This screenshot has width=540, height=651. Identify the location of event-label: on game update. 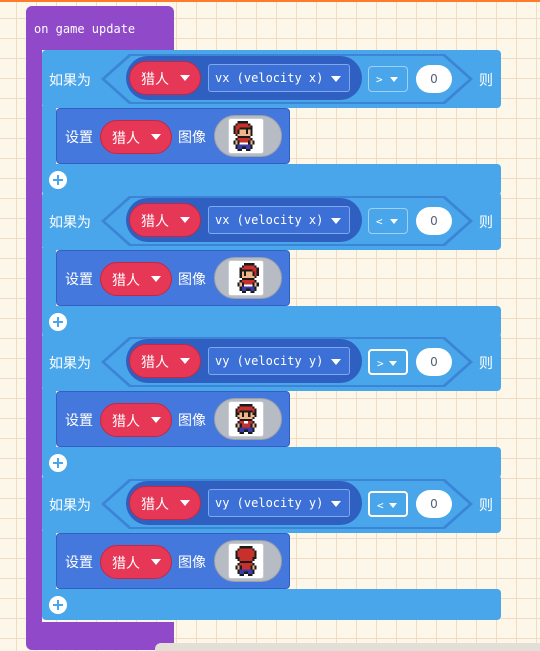
(85, 29).